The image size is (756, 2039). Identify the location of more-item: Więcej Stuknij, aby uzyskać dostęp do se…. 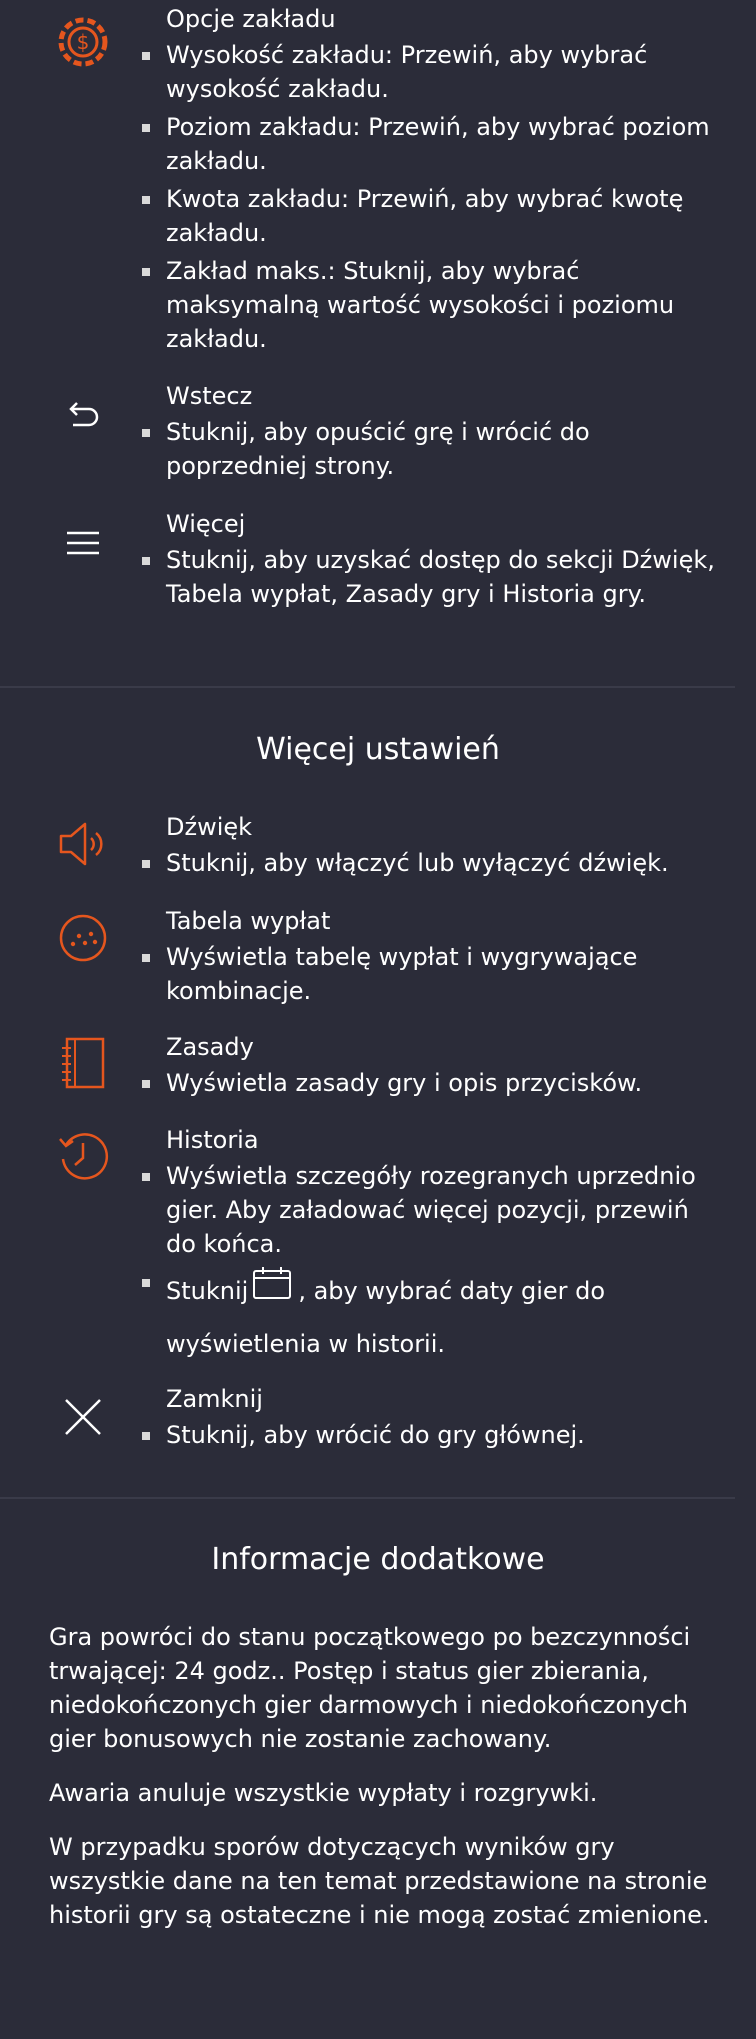
(363, 562).